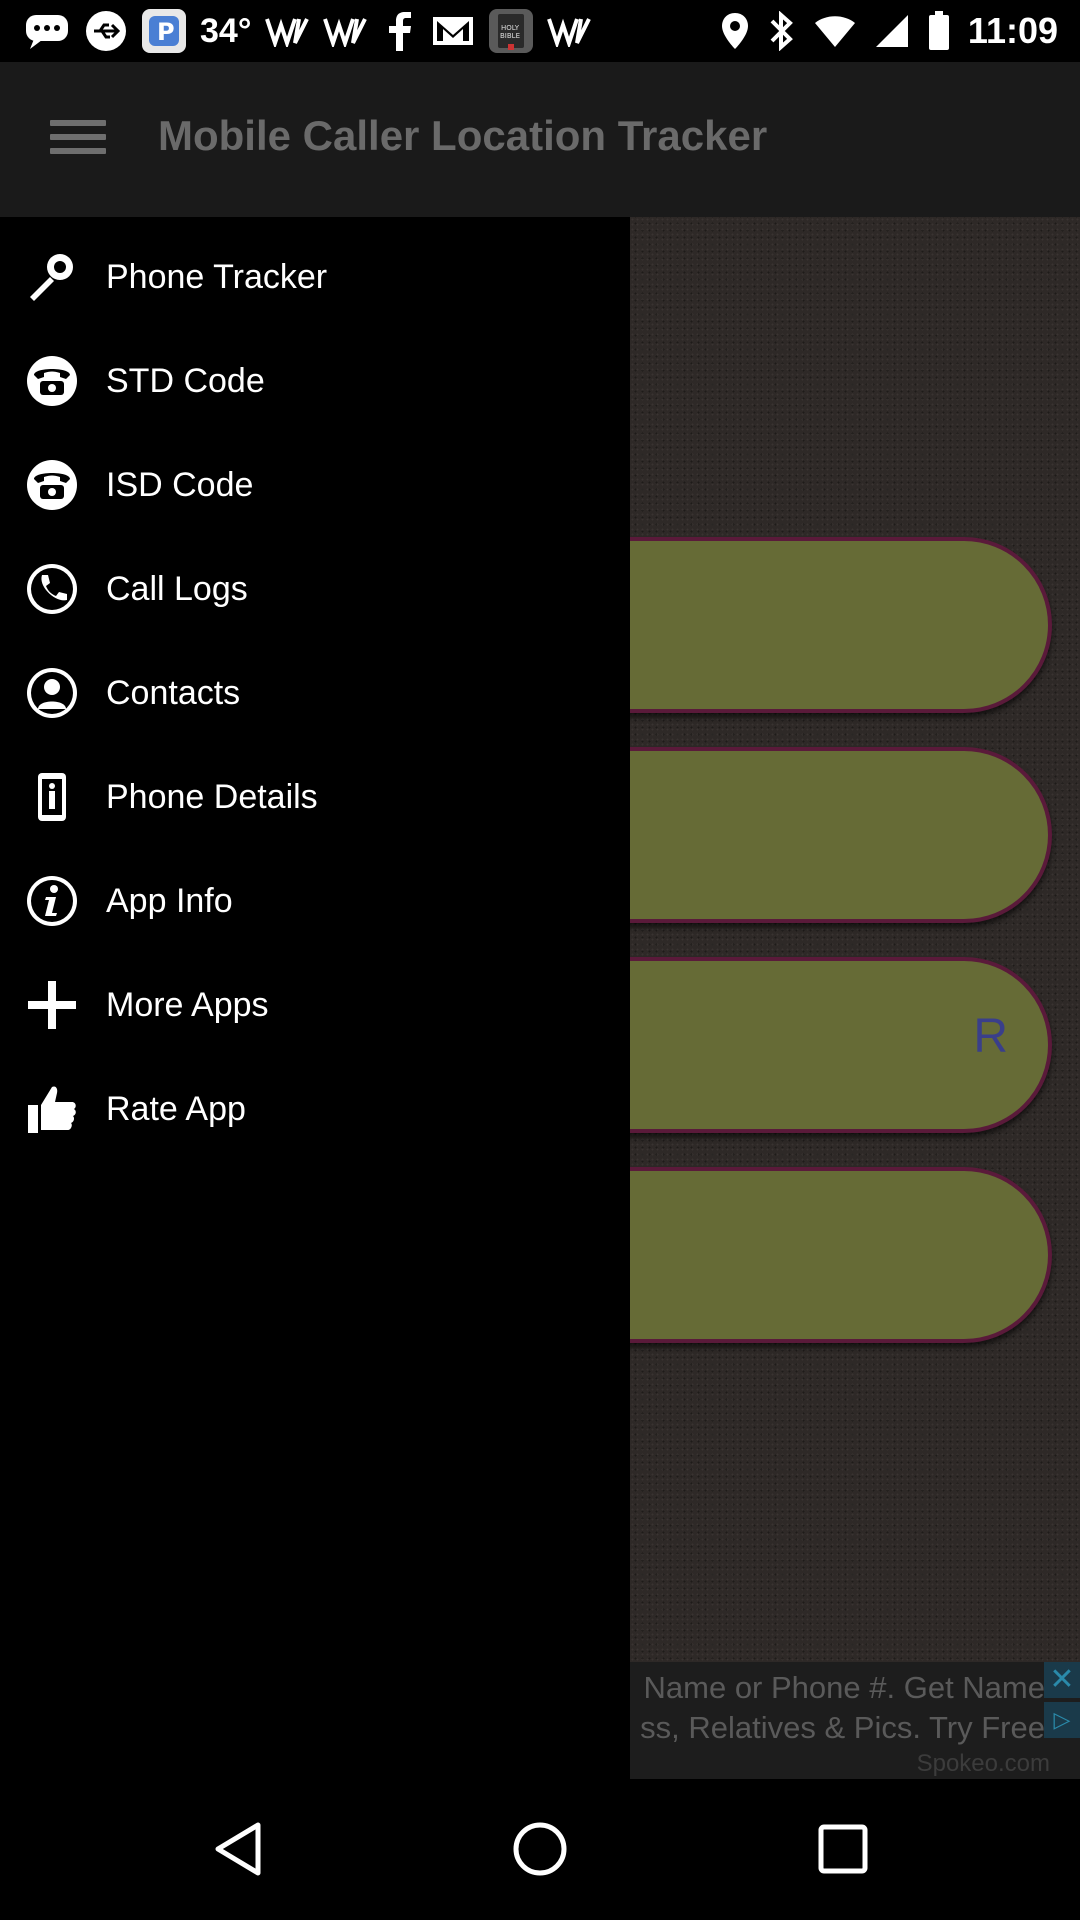  I want to click on drawer-item-label: More Apps, so click(187, 1004).